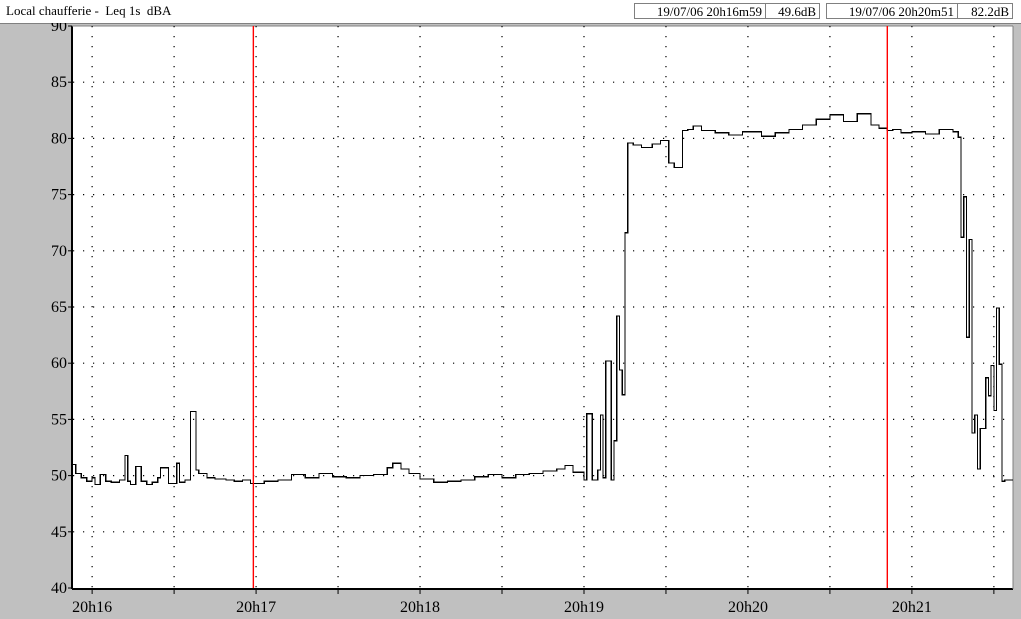 The height and width of the screenshot is (619, 1021). I want to click on y-tick-label: 80, so click(59, 138).